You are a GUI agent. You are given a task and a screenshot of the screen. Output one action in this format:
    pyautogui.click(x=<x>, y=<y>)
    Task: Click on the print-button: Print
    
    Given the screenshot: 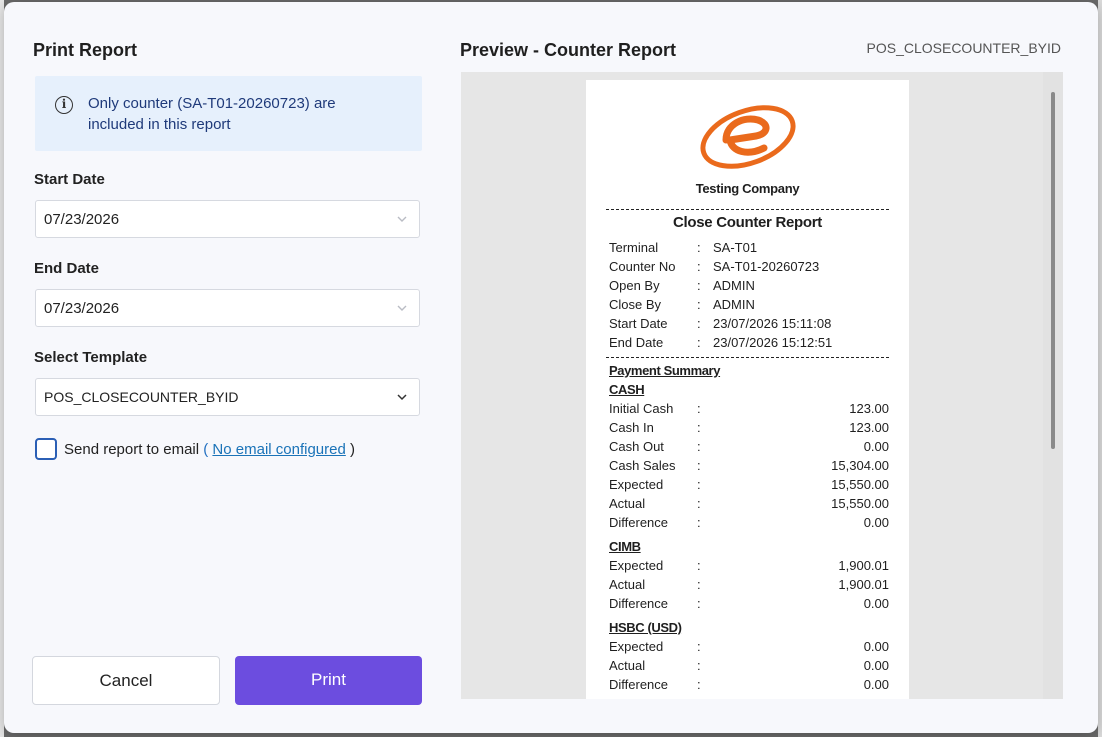 What is the action you would take?
    pyautogui.click(x=328, y=680)
    